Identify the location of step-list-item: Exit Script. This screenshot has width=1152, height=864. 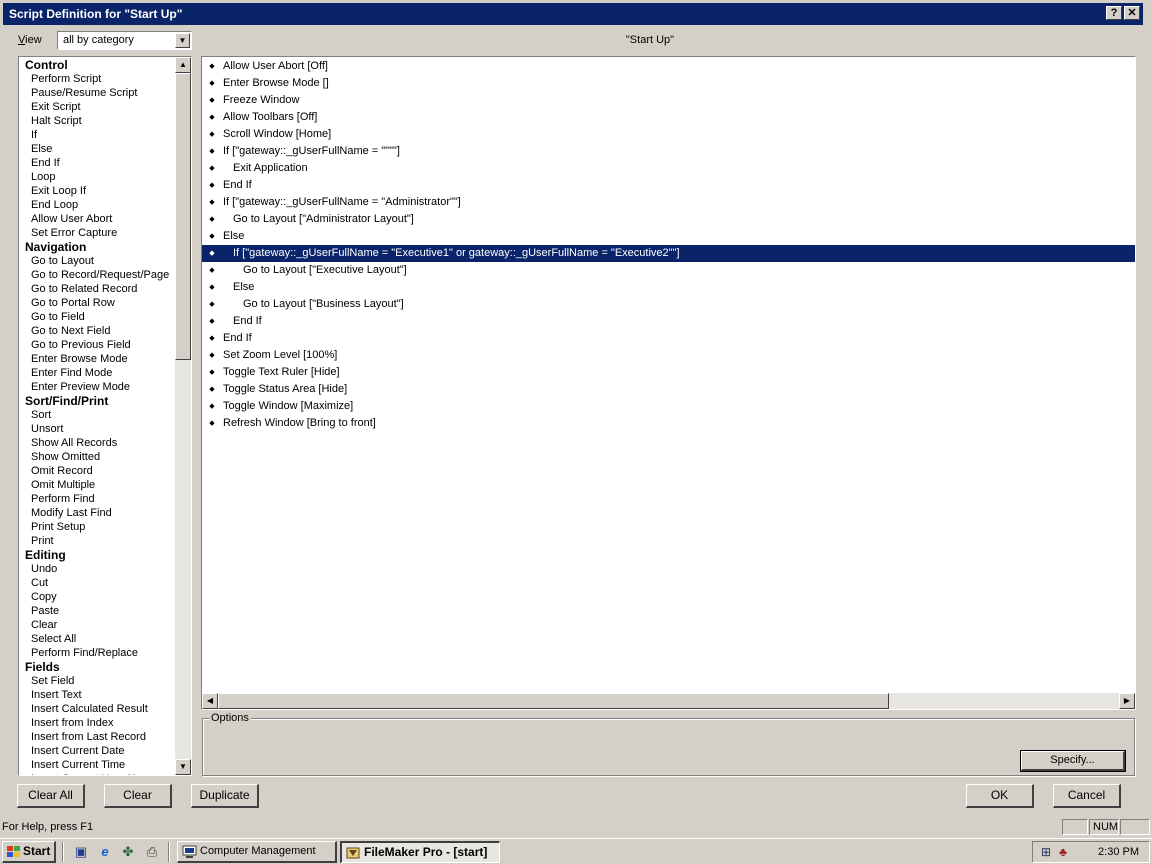
(97, 107).